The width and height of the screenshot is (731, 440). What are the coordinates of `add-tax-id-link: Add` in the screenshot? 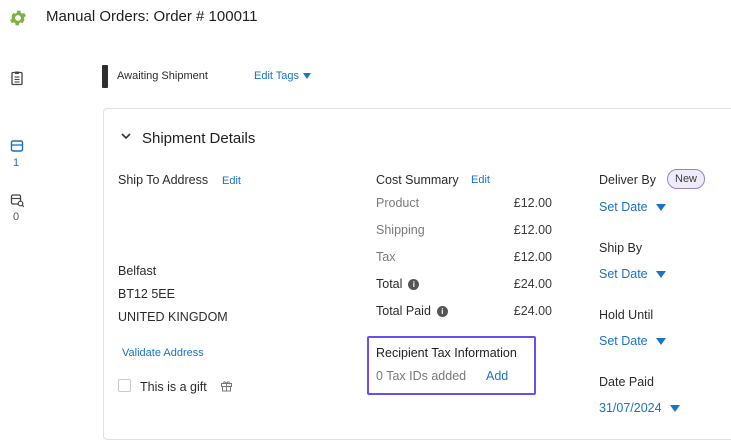 It's located at (497, 376).